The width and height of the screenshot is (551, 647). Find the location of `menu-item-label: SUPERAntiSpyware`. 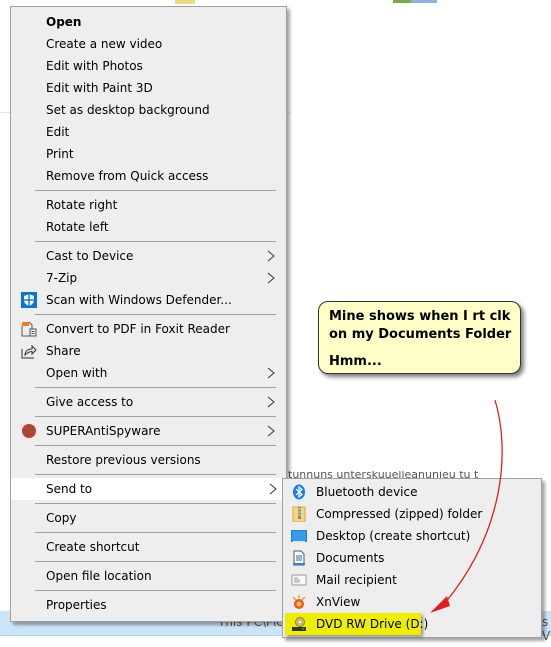

menu-item-label: SUPERAntiSpyware is located at coordinates (103, 431).